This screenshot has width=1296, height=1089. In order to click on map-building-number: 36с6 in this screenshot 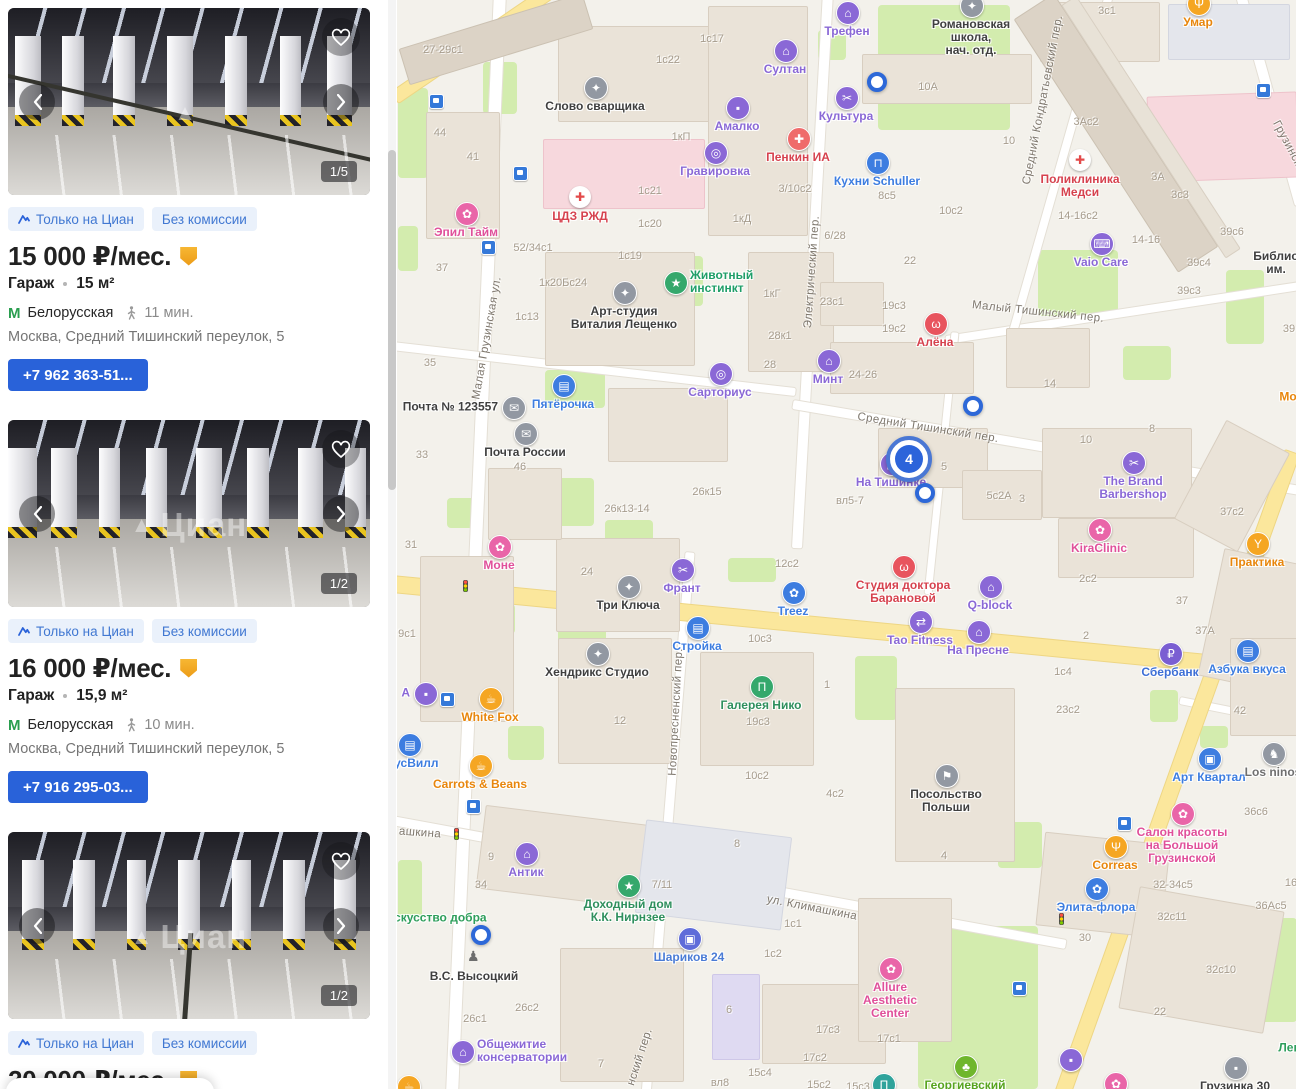, I will do `click(1256, 812)`.